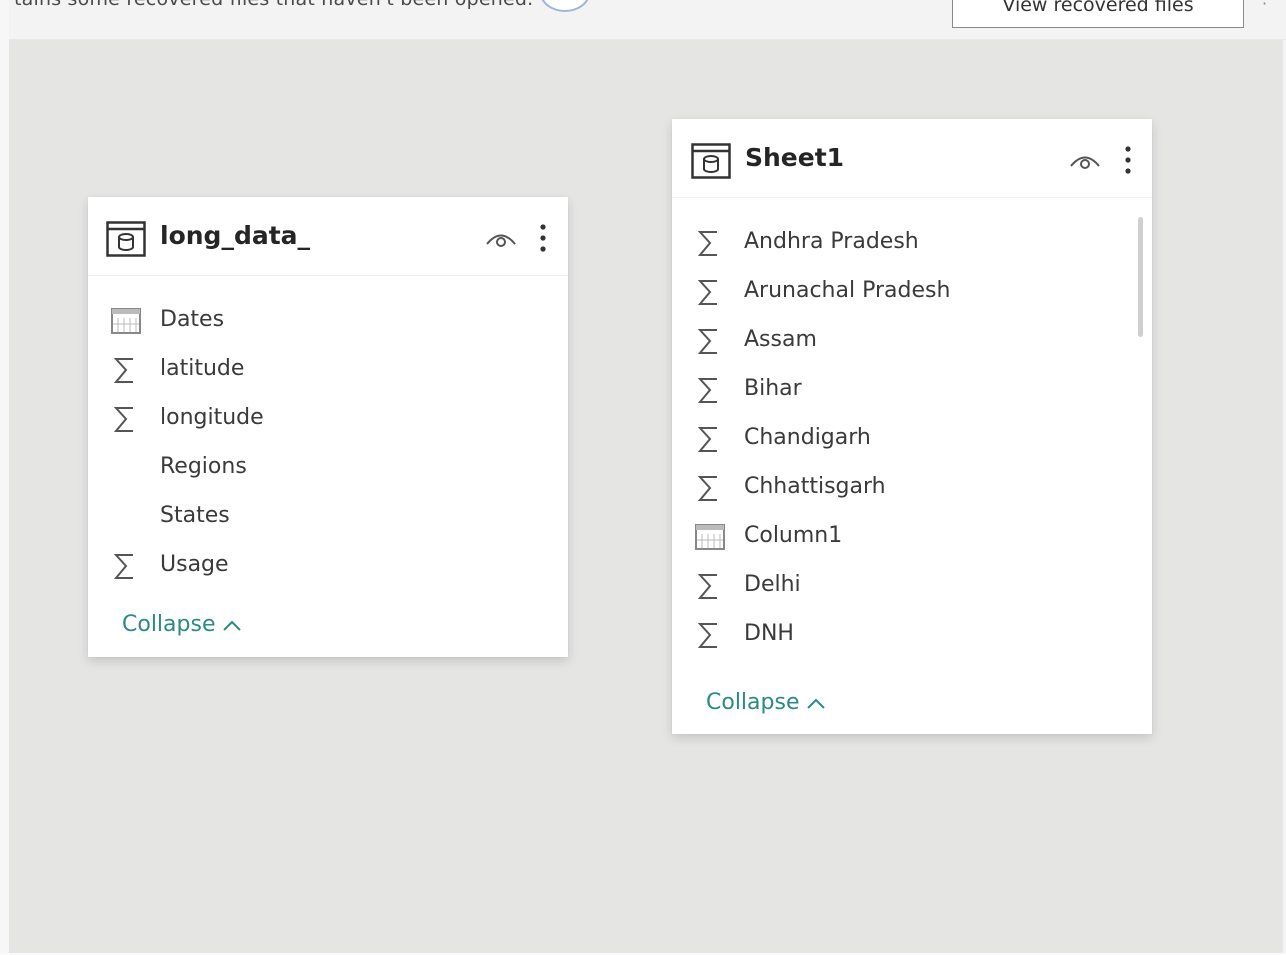 This screenshot has height=955, width=1286. What do you see at coordinates (202, 368) in the screenshot?
I see `field-label: latitude` at bounding box center [202, 368].